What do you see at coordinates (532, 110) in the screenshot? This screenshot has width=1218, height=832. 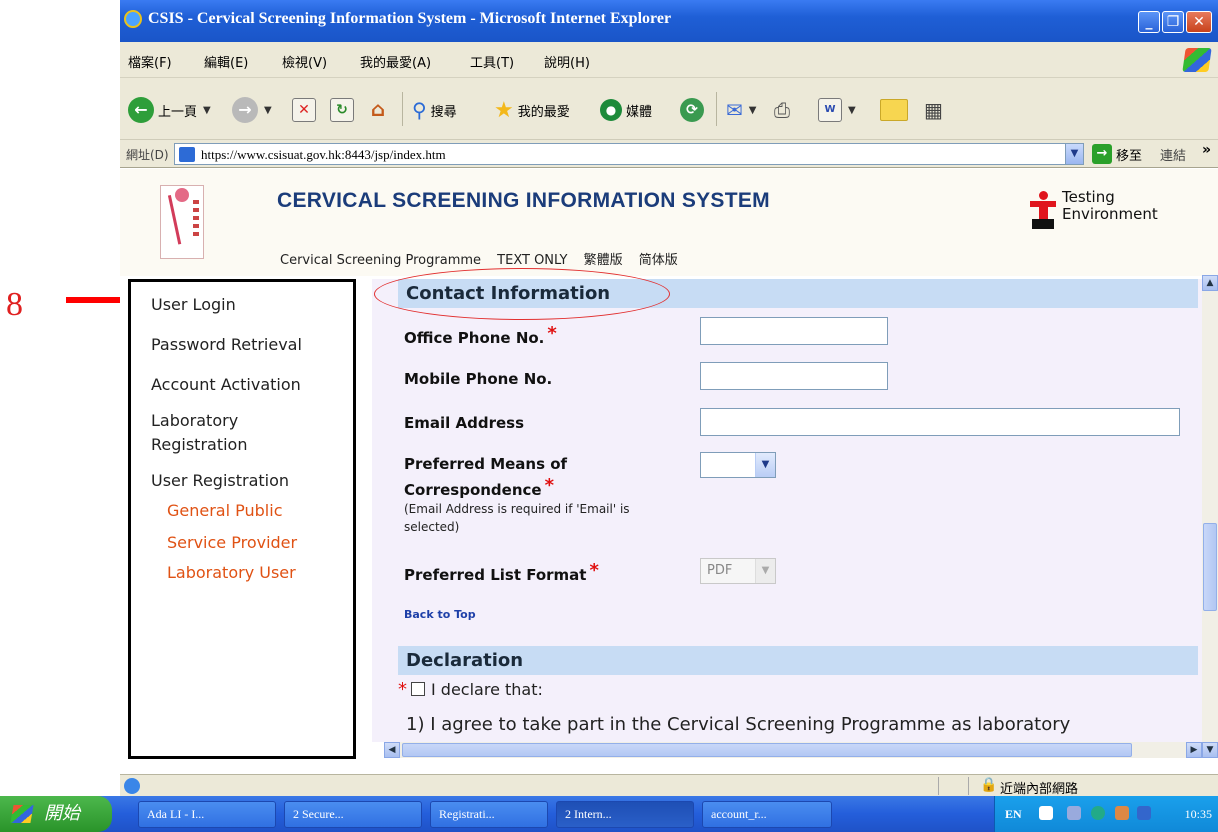 I see `favorites-button: ★ 我的最愛` at bounding box center [532, 110].